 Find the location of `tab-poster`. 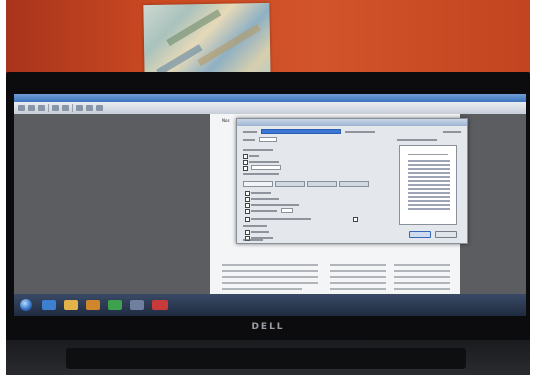

tab-poster is located at coordinates (290, 184).